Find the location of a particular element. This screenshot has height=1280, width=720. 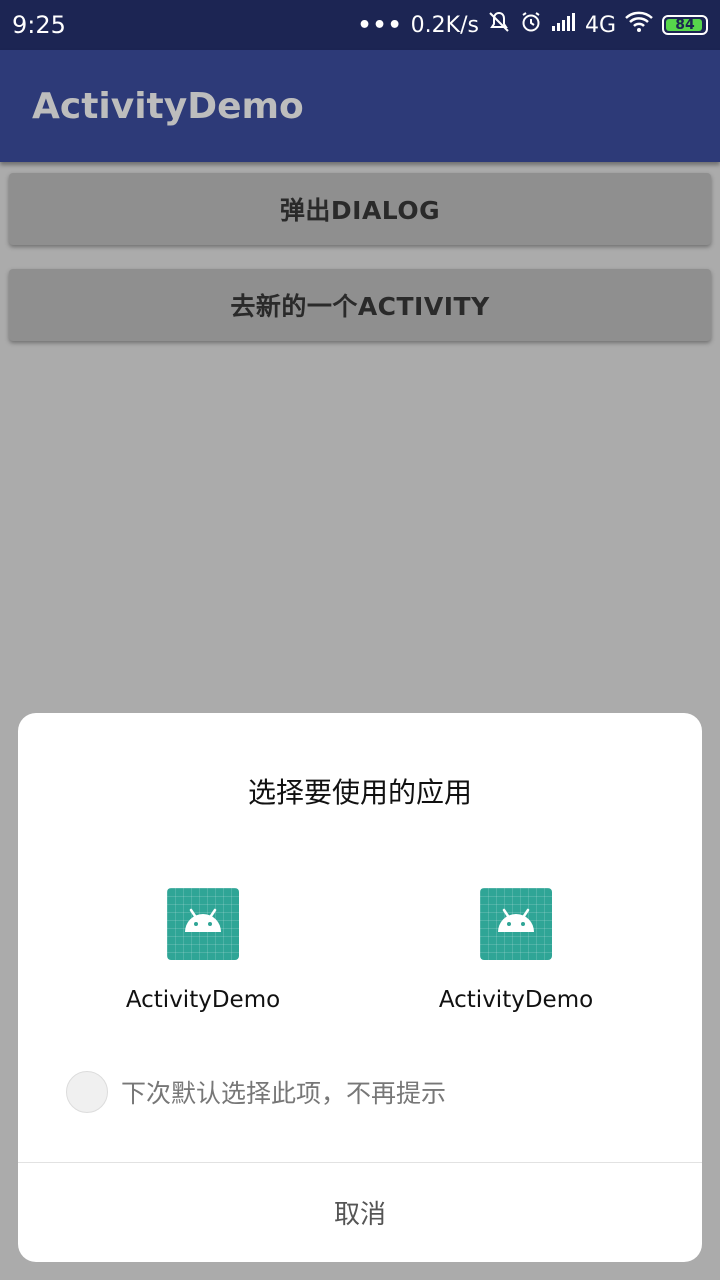

alarm-icon is located at coordinates (531, 25).